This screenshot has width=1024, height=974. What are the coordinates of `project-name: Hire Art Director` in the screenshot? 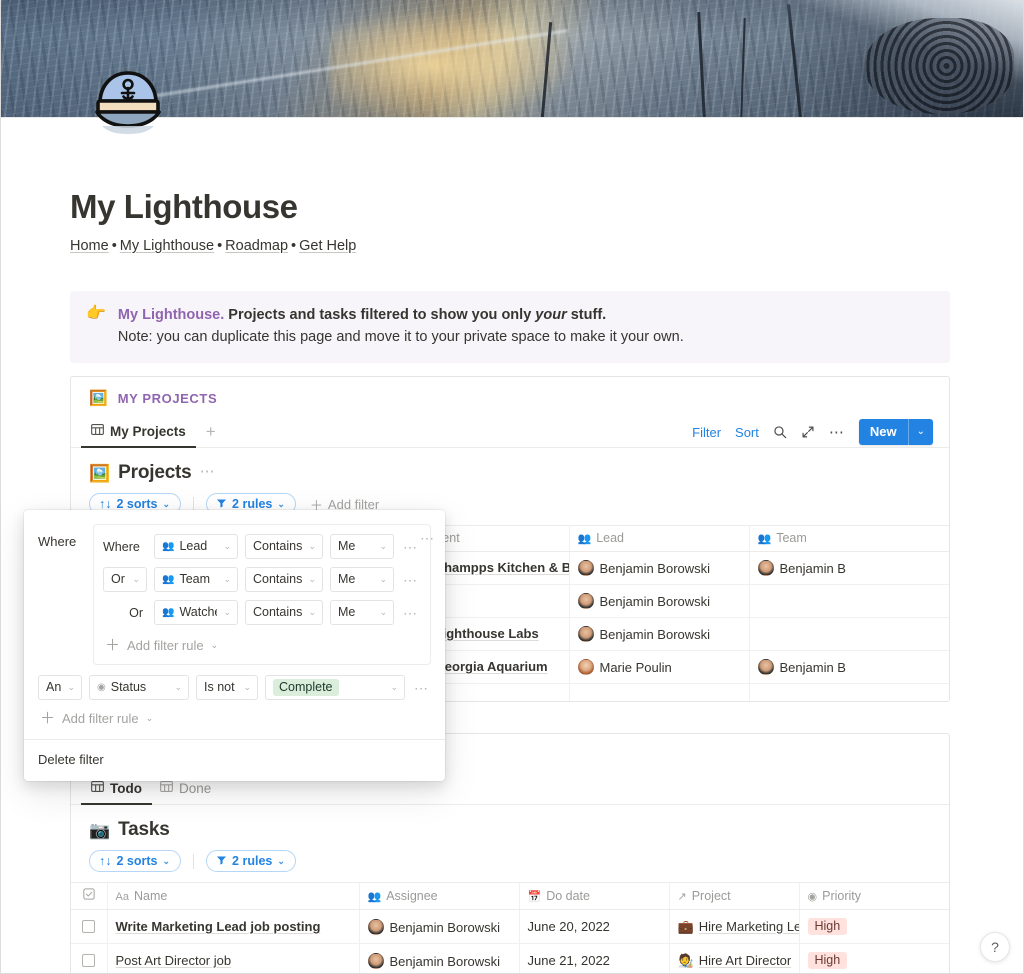 It's located at (745, 960).